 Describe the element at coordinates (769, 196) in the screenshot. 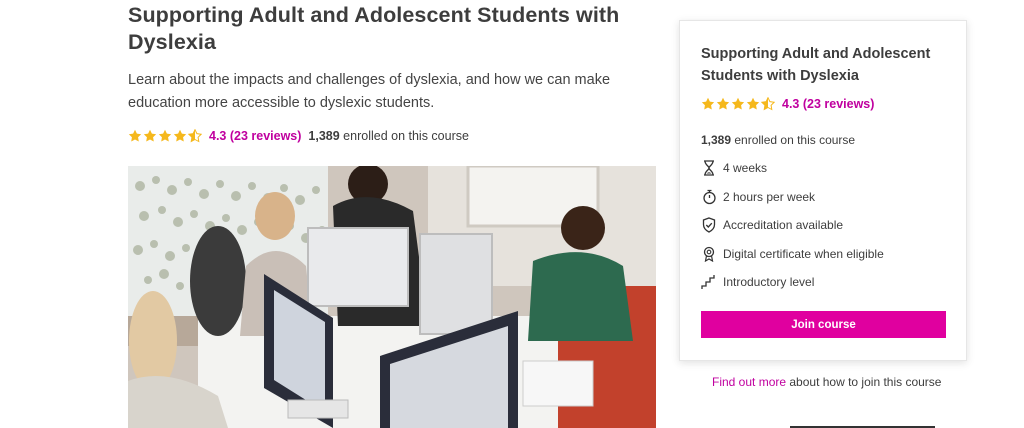

I see `detail-weekly-hours-label: 2 hours per week` at that location.